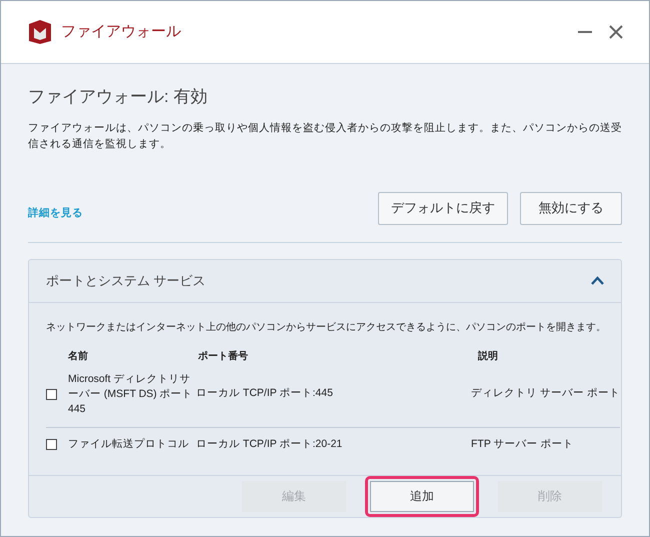 Image resolution: width=650 pixels, height=537 pixels. Describe the element at coordinates (326, 327) in the screenshot. I see `panel-description: ネットワークまたはインターネット上の他のパソコンからサービスにアクセスできるように、パソコンのポートを開きます。` at that location.